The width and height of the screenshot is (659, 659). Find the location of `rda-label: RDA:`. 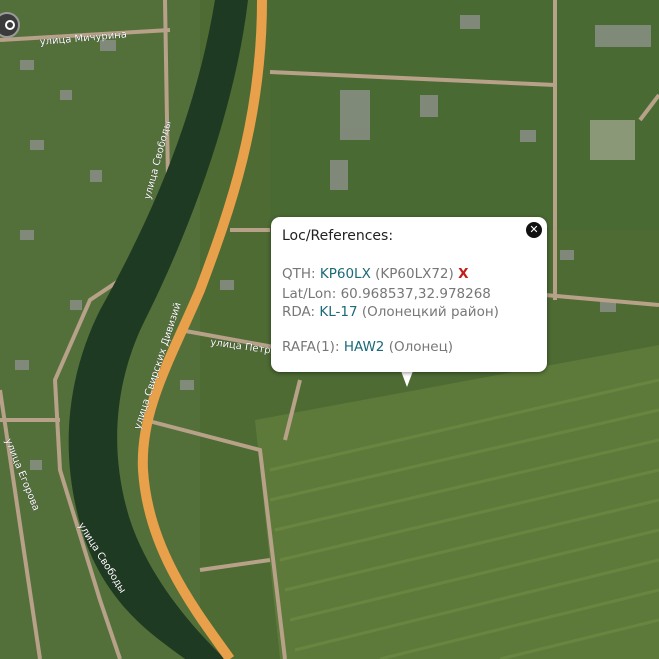

rda-label: RDA: is located at coordinates (299, 312).